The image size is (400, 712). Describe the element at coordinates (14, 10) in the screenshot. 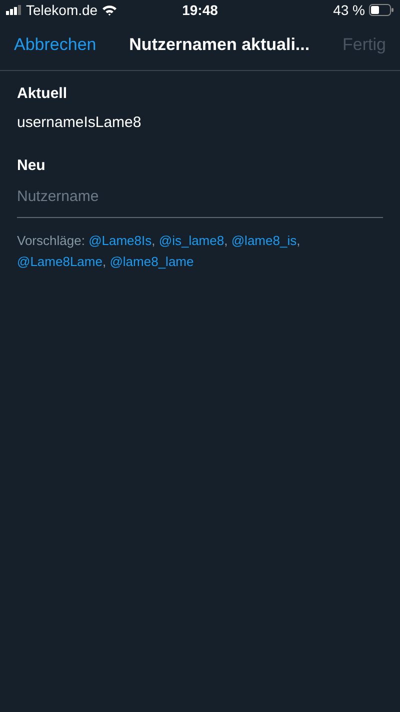

I see `signal-icon` at that location.